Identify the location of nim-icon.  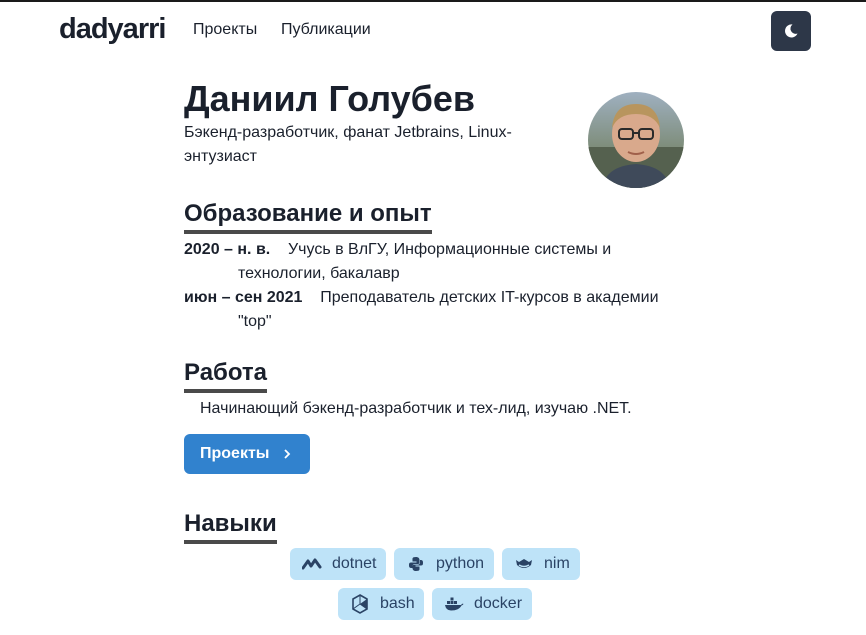
(524, 564).